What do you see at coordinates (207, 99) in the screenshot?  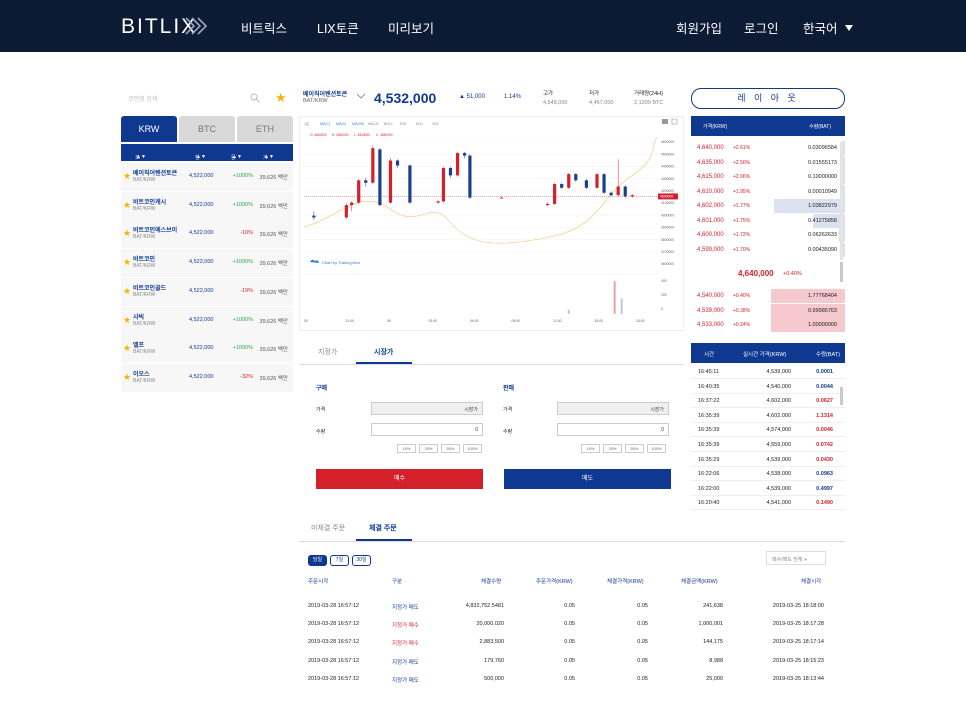 I see `coin-search: 코인명 검색 ★` at bounding box center [207, 99].